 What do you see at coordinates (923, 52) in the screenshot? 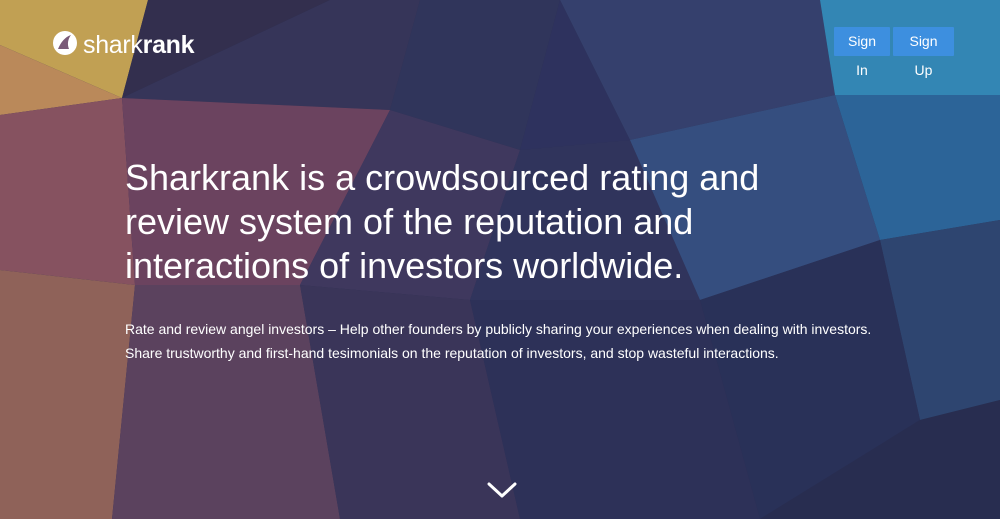
I see `sign-up-button: Sign Up` at bounding box center [923, 52].